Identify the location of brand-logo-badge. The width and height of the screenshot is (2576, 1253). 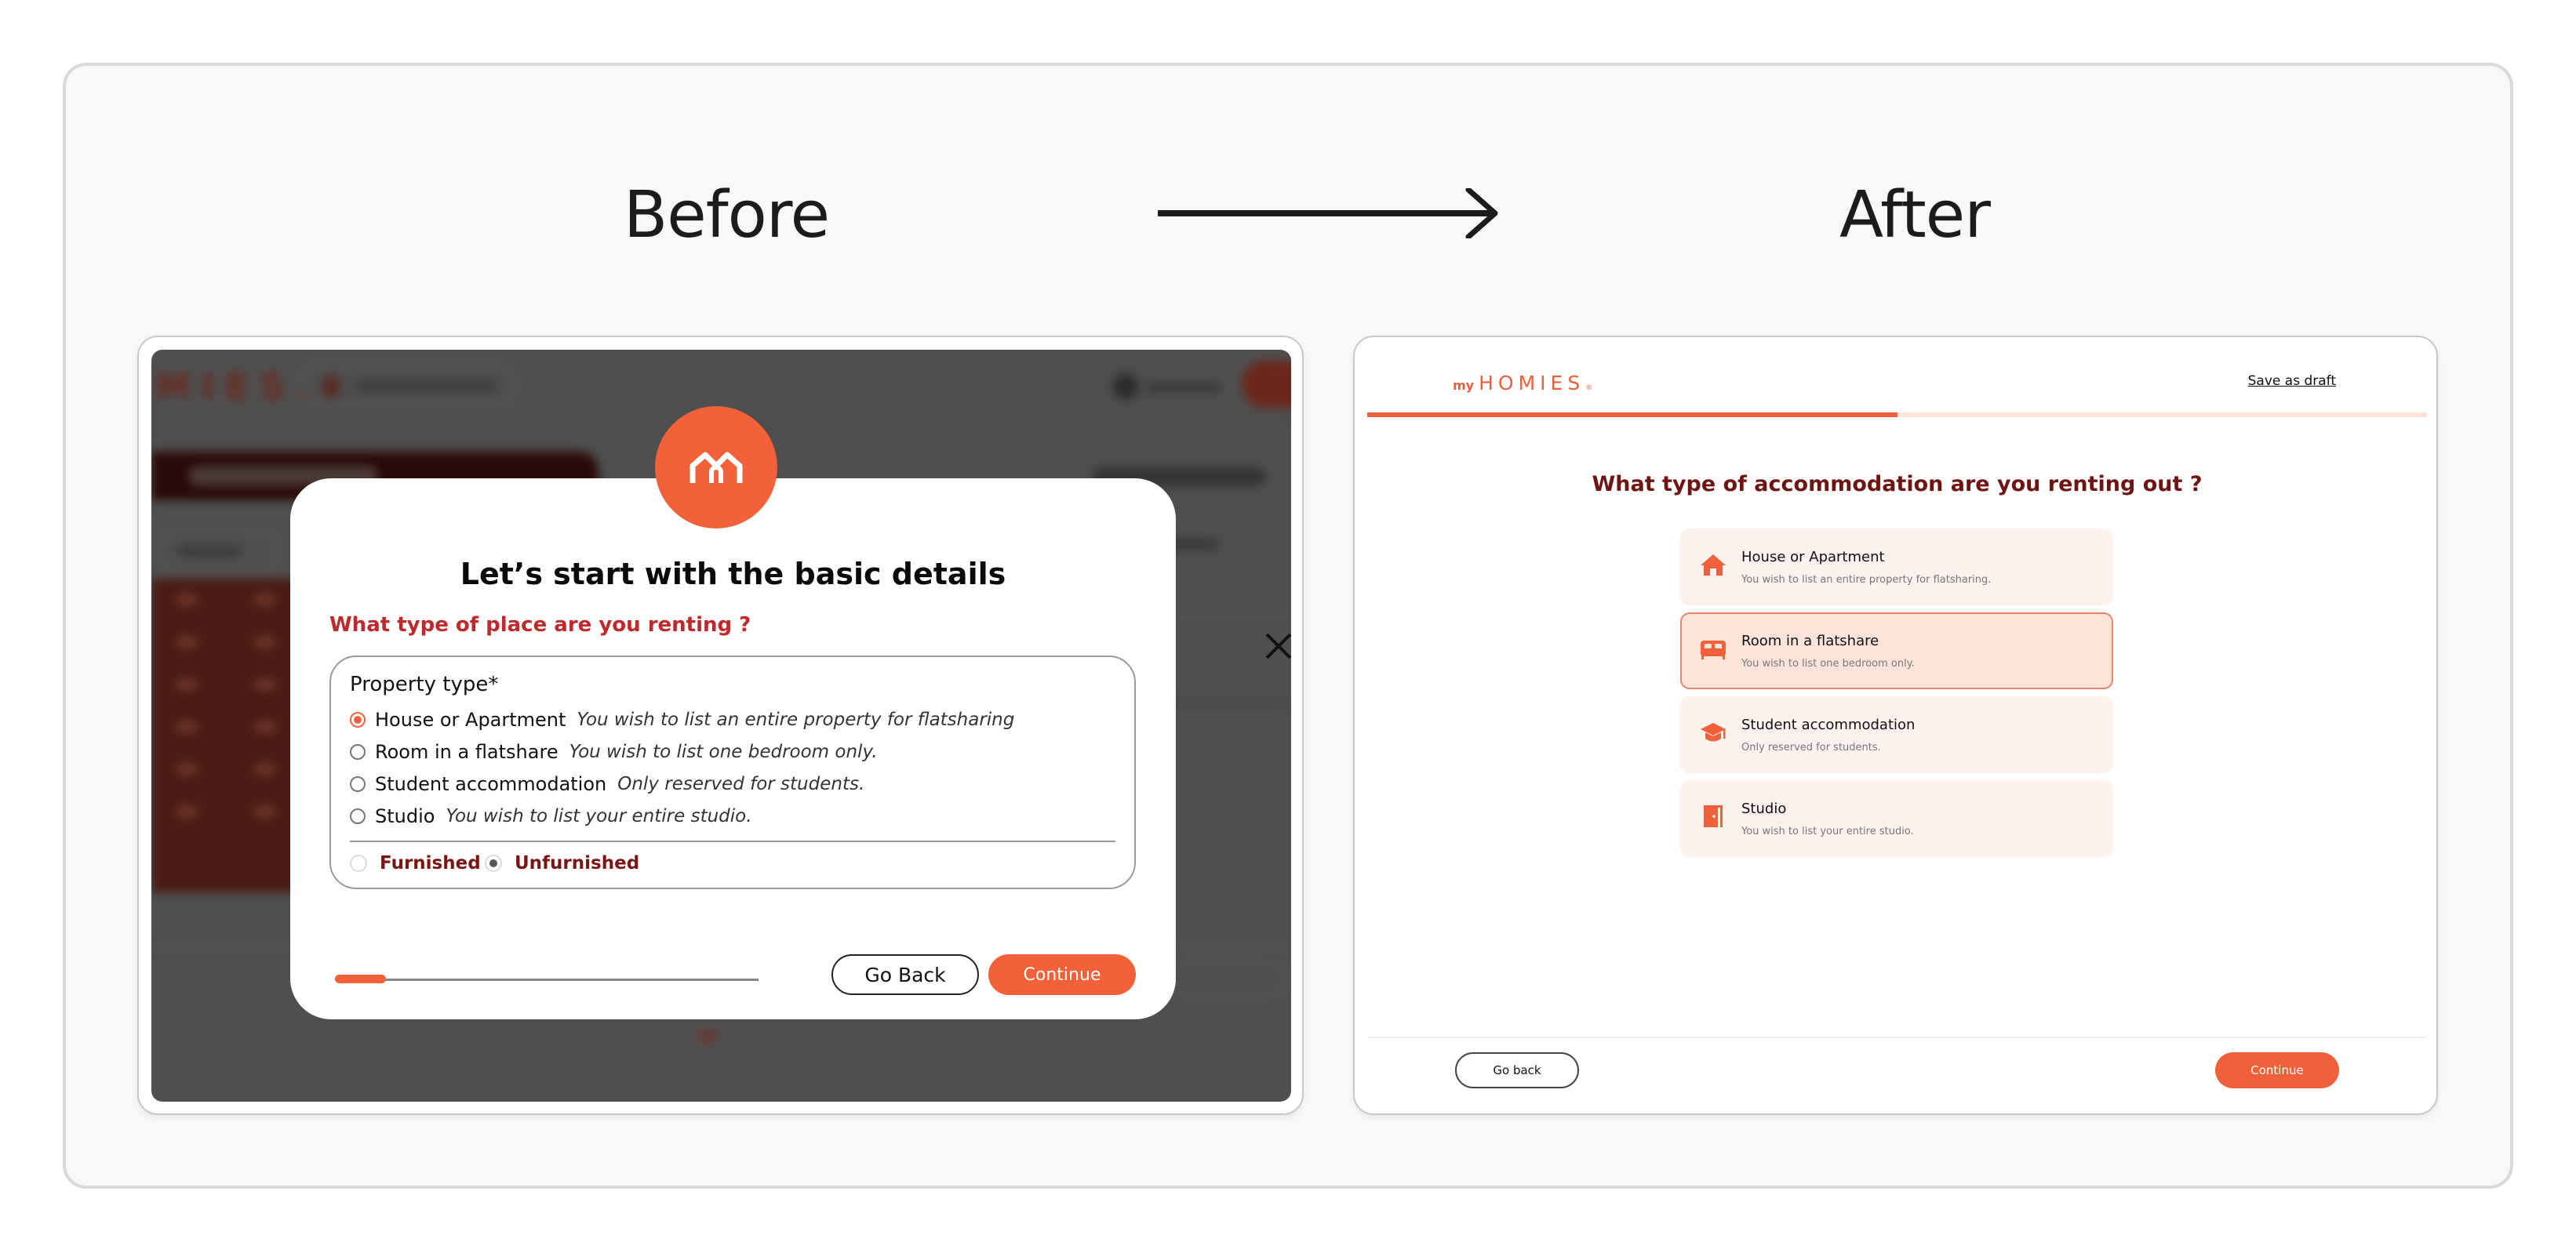
(716, 467).